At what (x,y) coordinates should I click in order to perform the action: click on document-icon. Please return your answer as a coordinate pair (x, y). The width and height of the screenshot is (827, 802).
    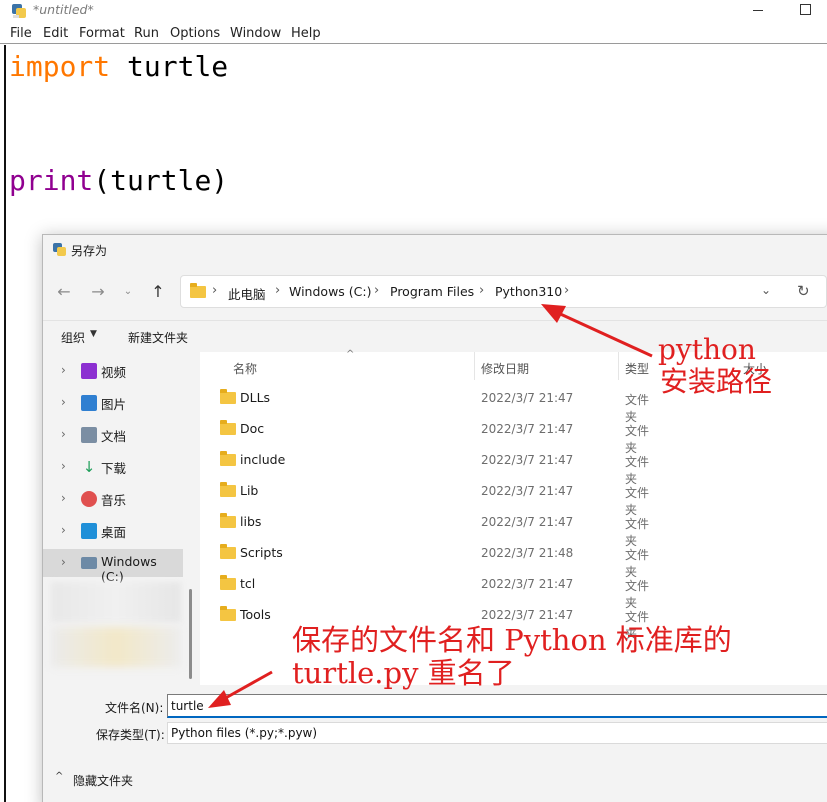
    Looking at the image, I should click on (89, 435).